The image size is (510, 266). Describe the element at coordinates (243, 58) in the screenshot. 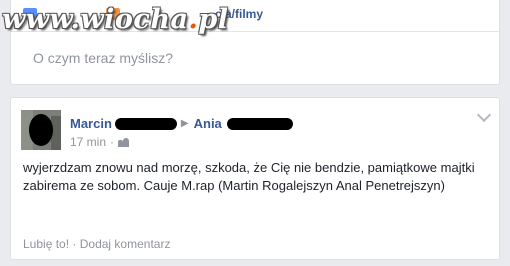

I see `status-input` at that location.